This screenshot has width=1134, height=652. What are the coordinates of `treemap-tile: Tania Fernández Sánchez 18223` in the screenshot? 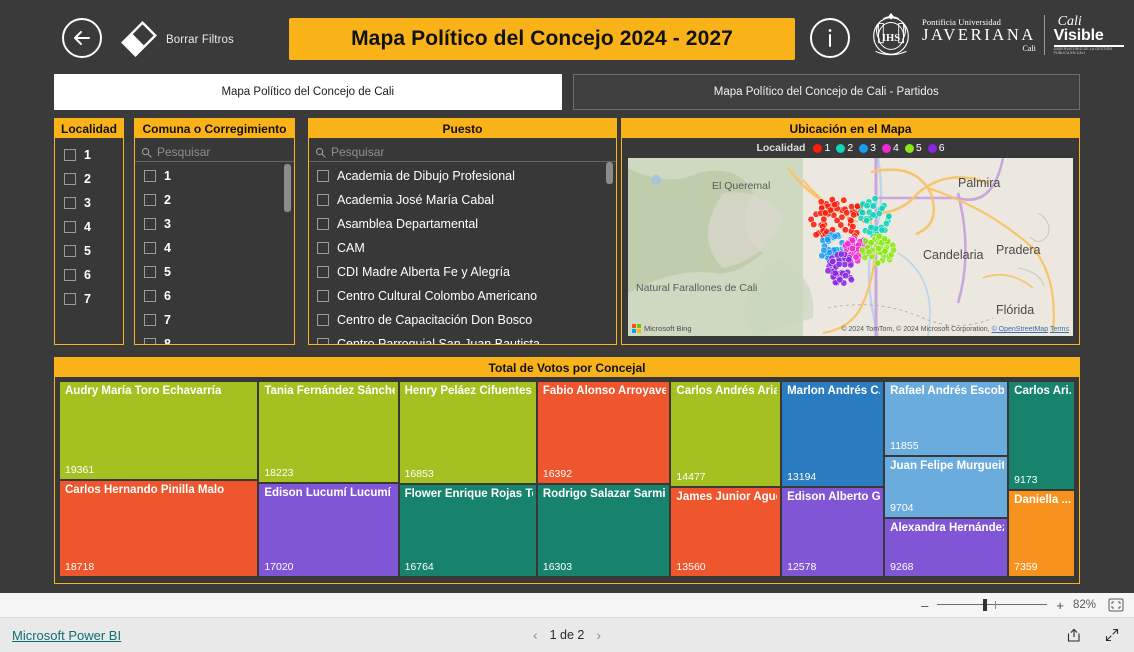 It's located at (328, 432).